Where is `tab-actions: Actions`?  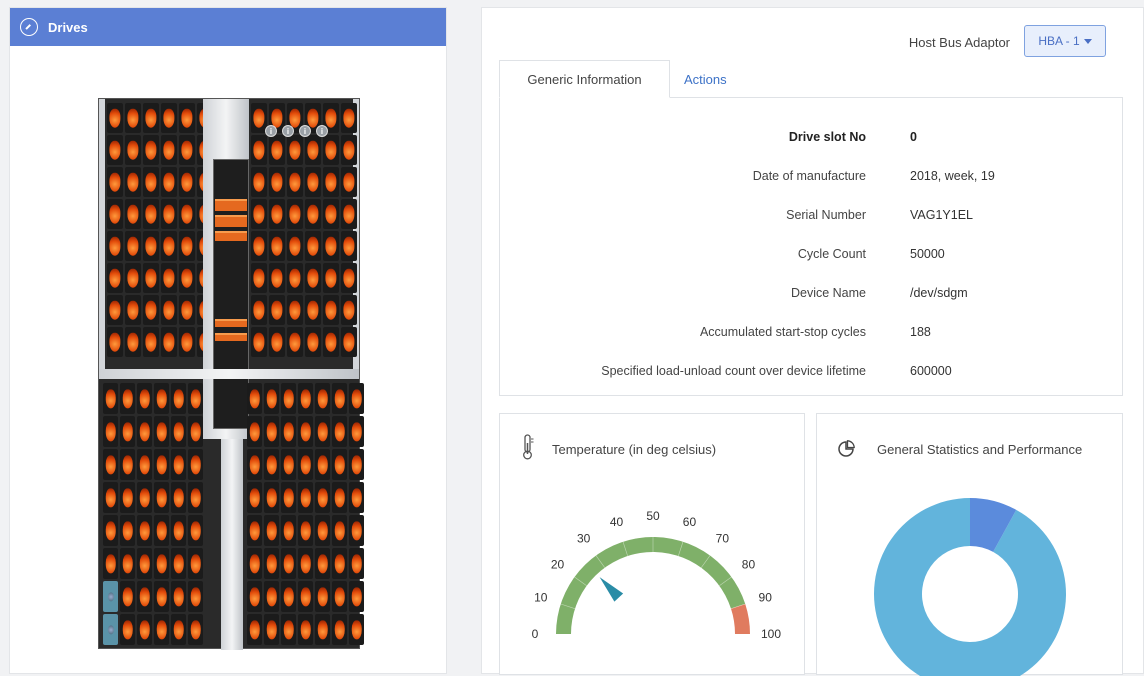
tab-actions: Actions is located at coordinates (705, 79).